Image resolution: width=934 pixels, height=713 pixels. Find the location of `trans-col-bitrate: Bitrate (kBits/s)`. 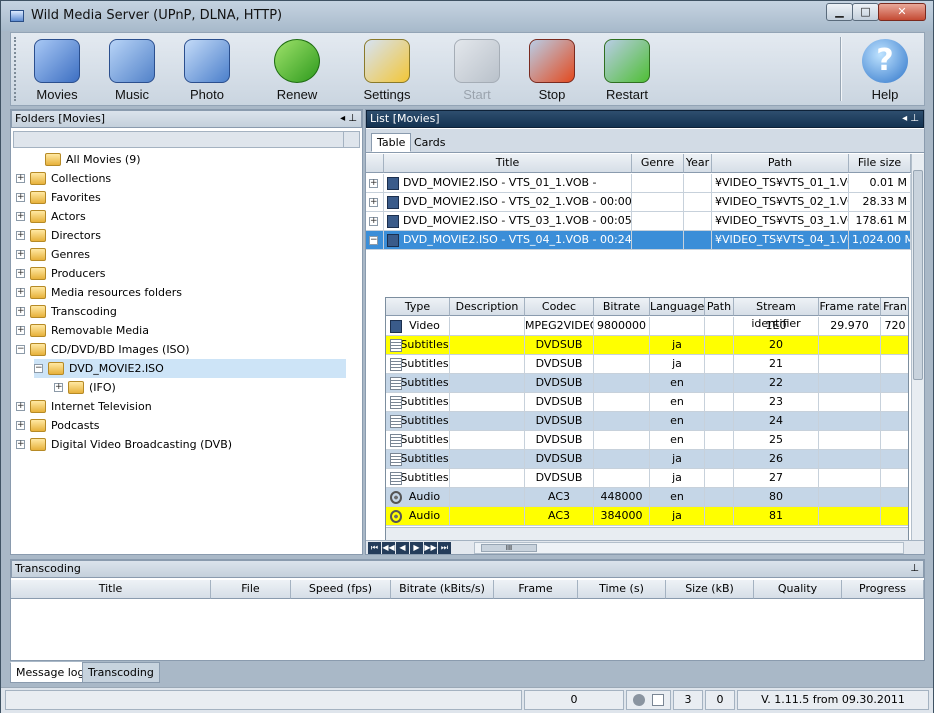

trans-col-bitrate: Bitrate (kBits/s) is located at coordinates (442, 589).